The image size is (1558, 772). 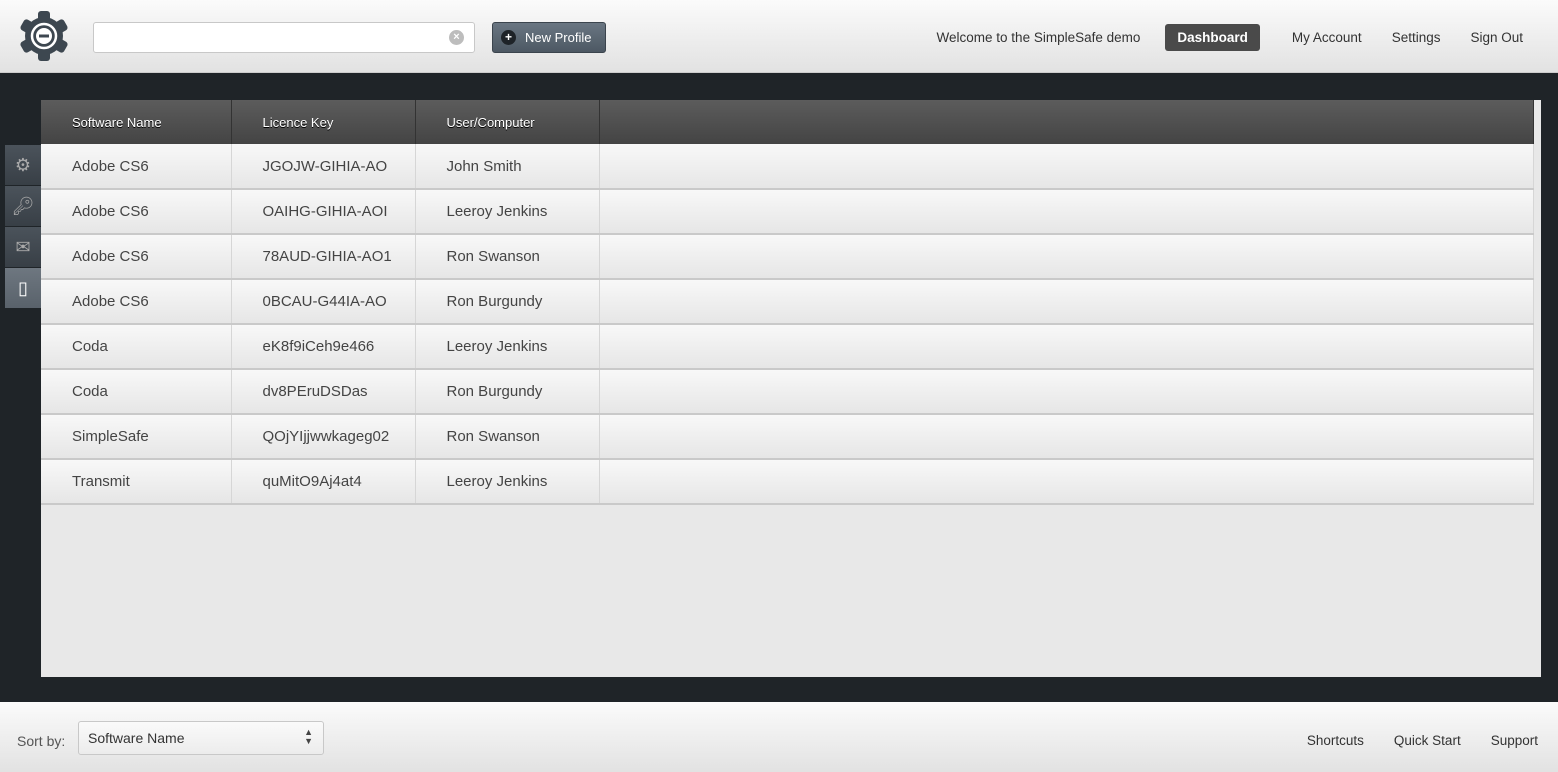 I want to click on nav-dashboard: Dashboard, so click(x=1212, y=37).